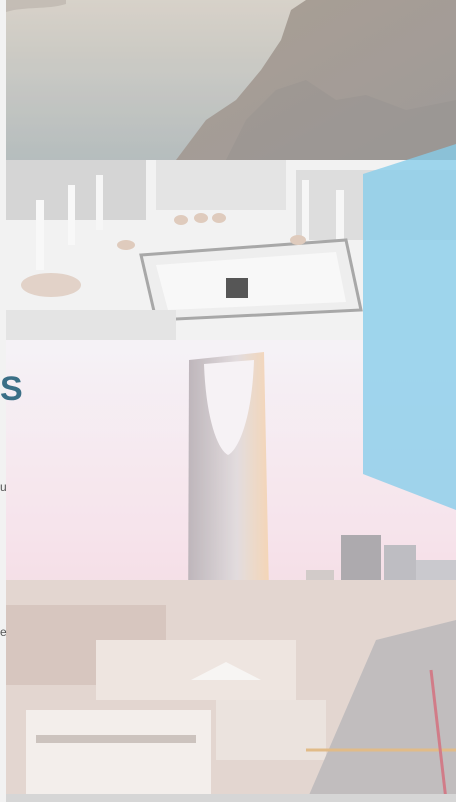 Image resolution: width=456 pixels, height=802 pixels. Describe the element at coordinates (3, 487) in the screenshot. I see `left-edge-text-1: u` at that location.